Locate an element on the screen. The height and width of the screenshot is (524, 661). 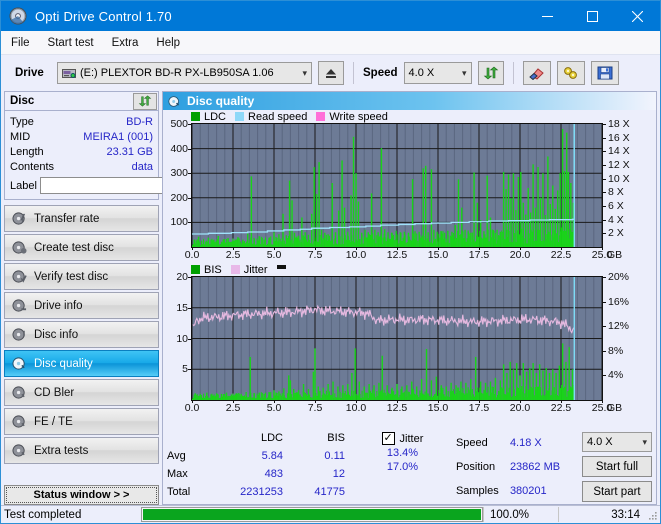
progress-bar-fill is located at coordinates (312, 514).